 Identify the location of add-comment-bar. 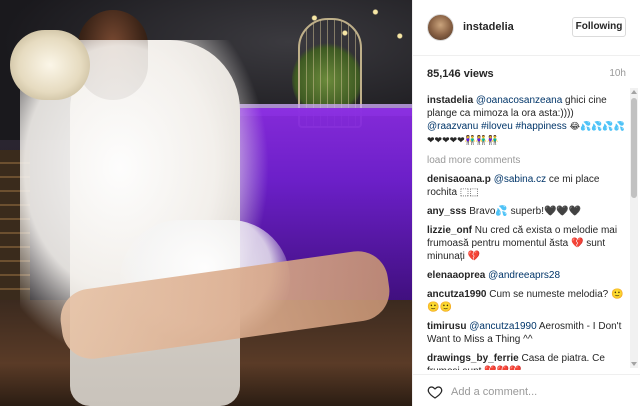
(526, 390).